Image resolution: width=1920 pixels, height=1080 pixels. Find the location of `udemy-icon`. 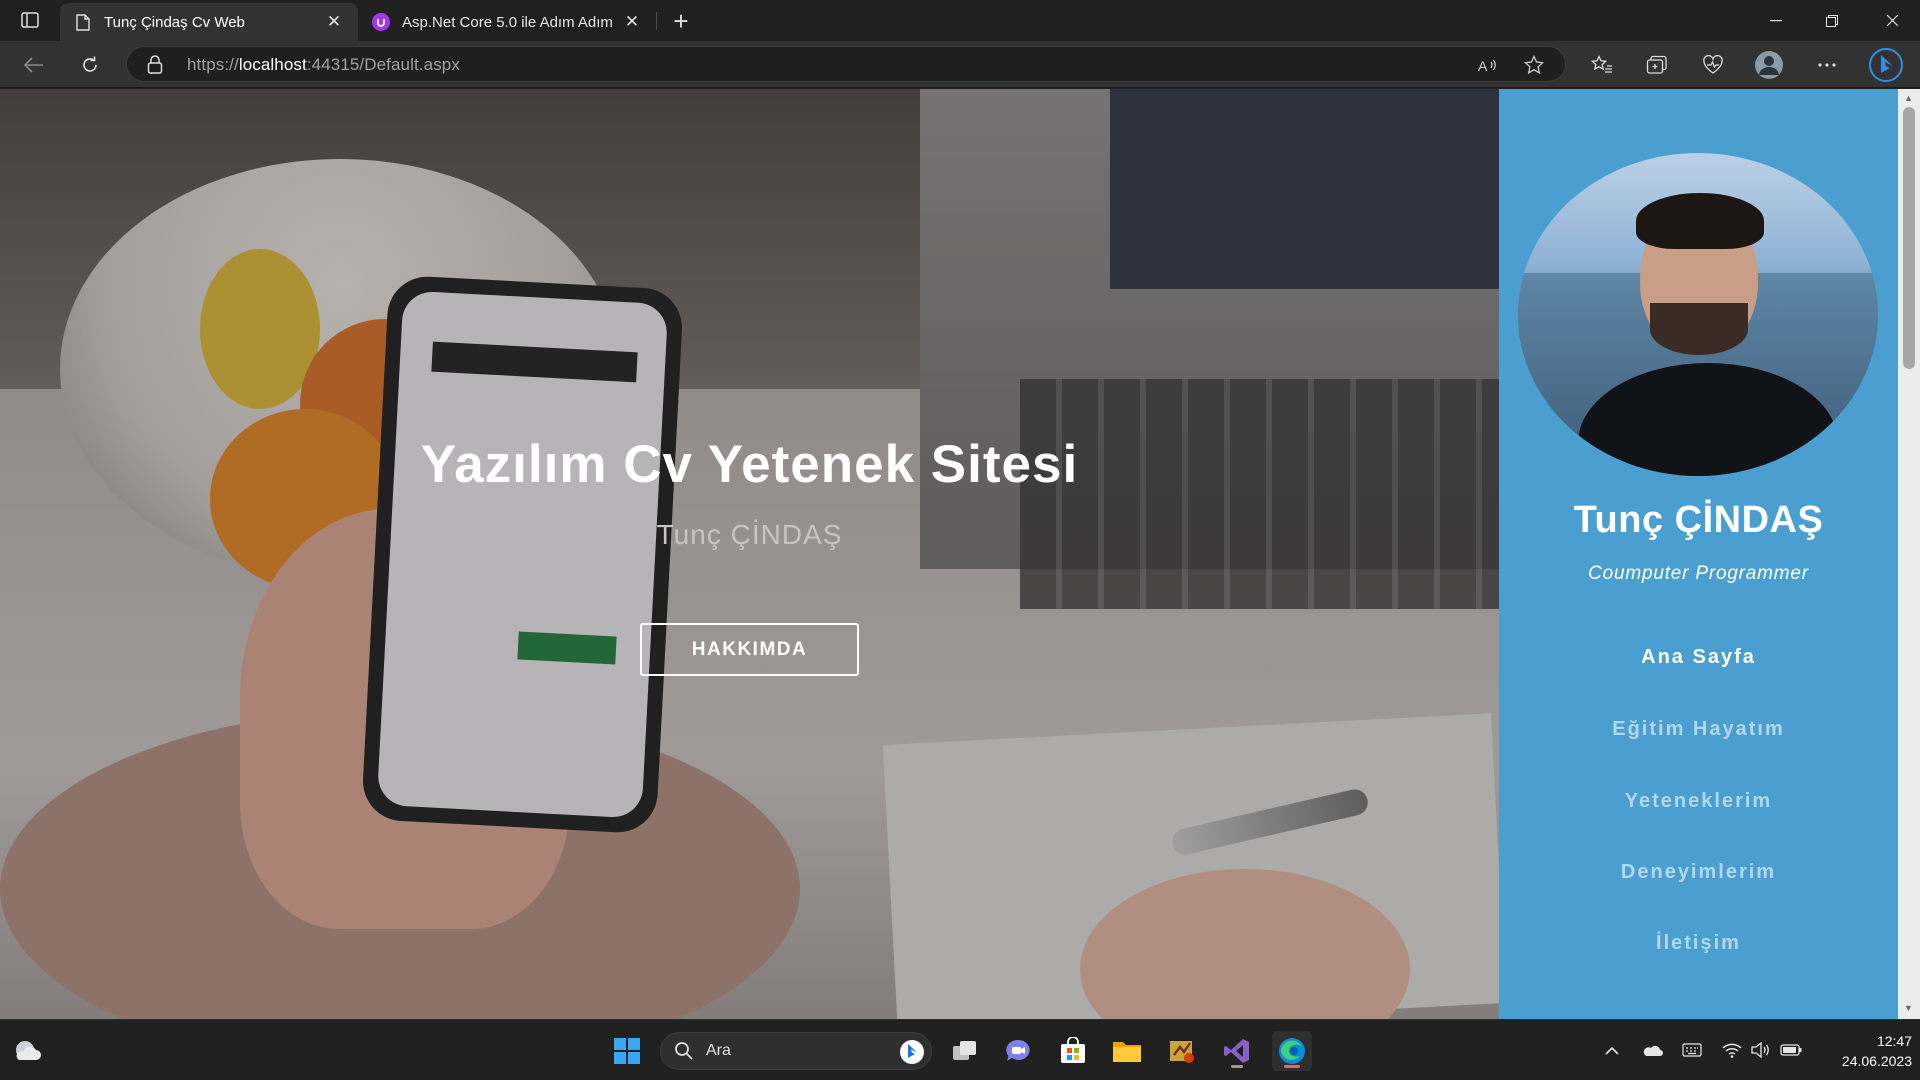

udemy-icon is located at coordinates (381, 22).